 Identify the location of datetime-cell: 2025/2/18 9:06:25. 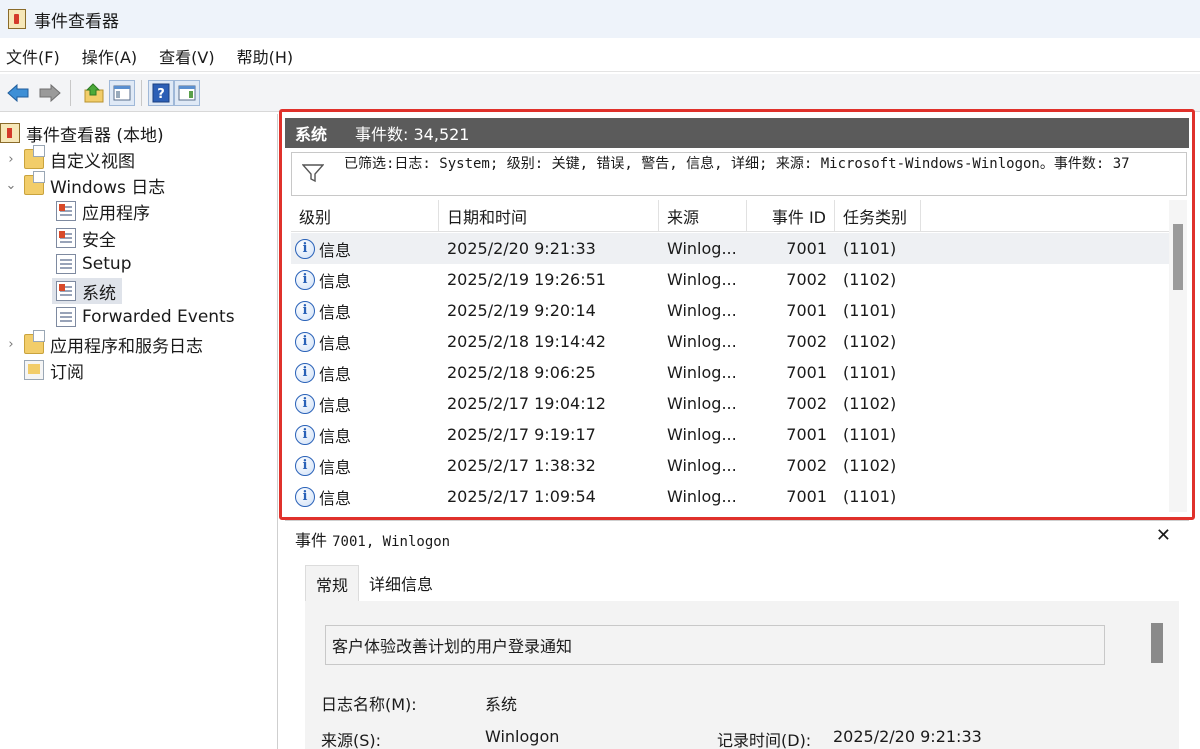
(521, 372).